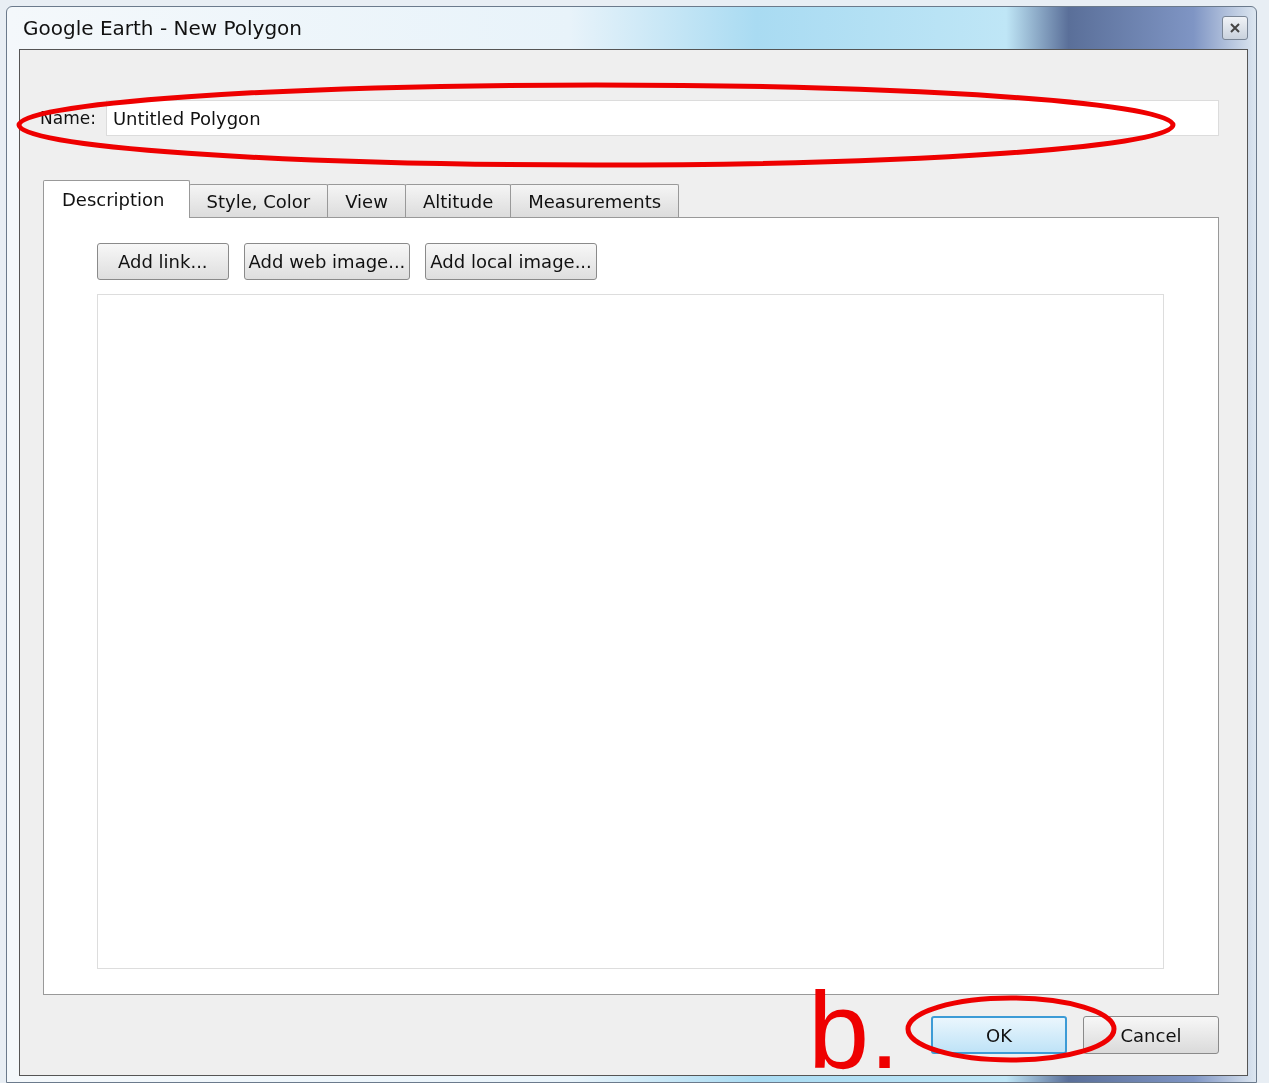  I want to click on tab: Description, so click(116, 199).